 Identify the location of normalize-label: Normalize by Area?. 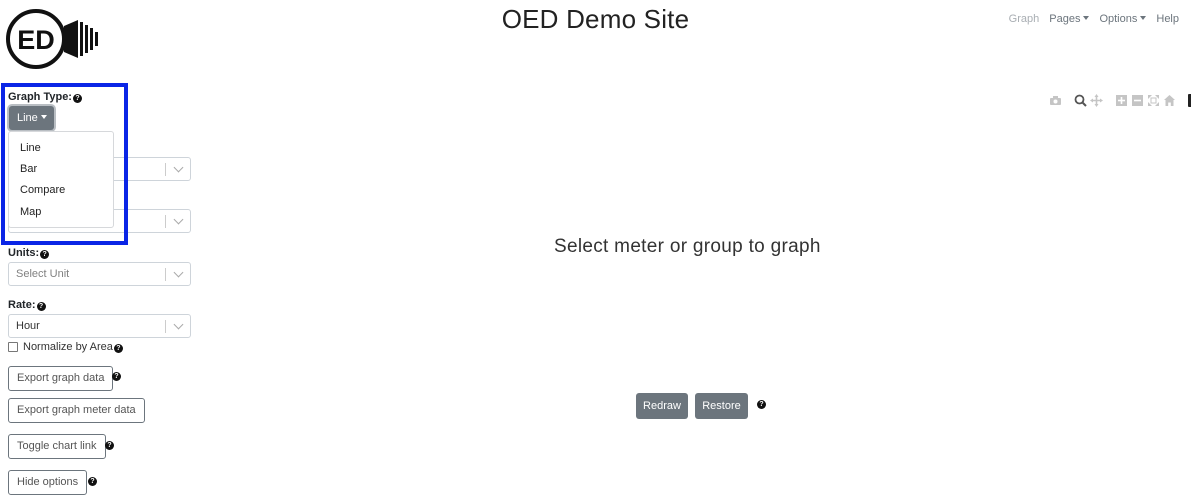
(73, 347).